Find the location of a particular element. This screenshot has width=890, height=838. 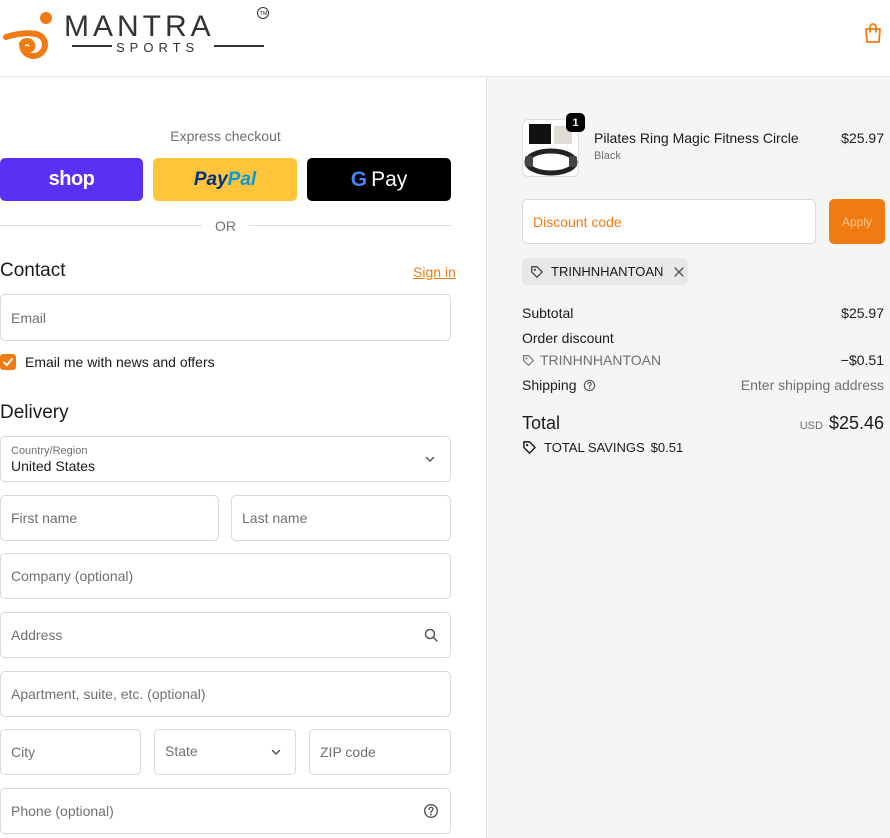

zip-field: ZIP code is located at coordinates (380, 752).